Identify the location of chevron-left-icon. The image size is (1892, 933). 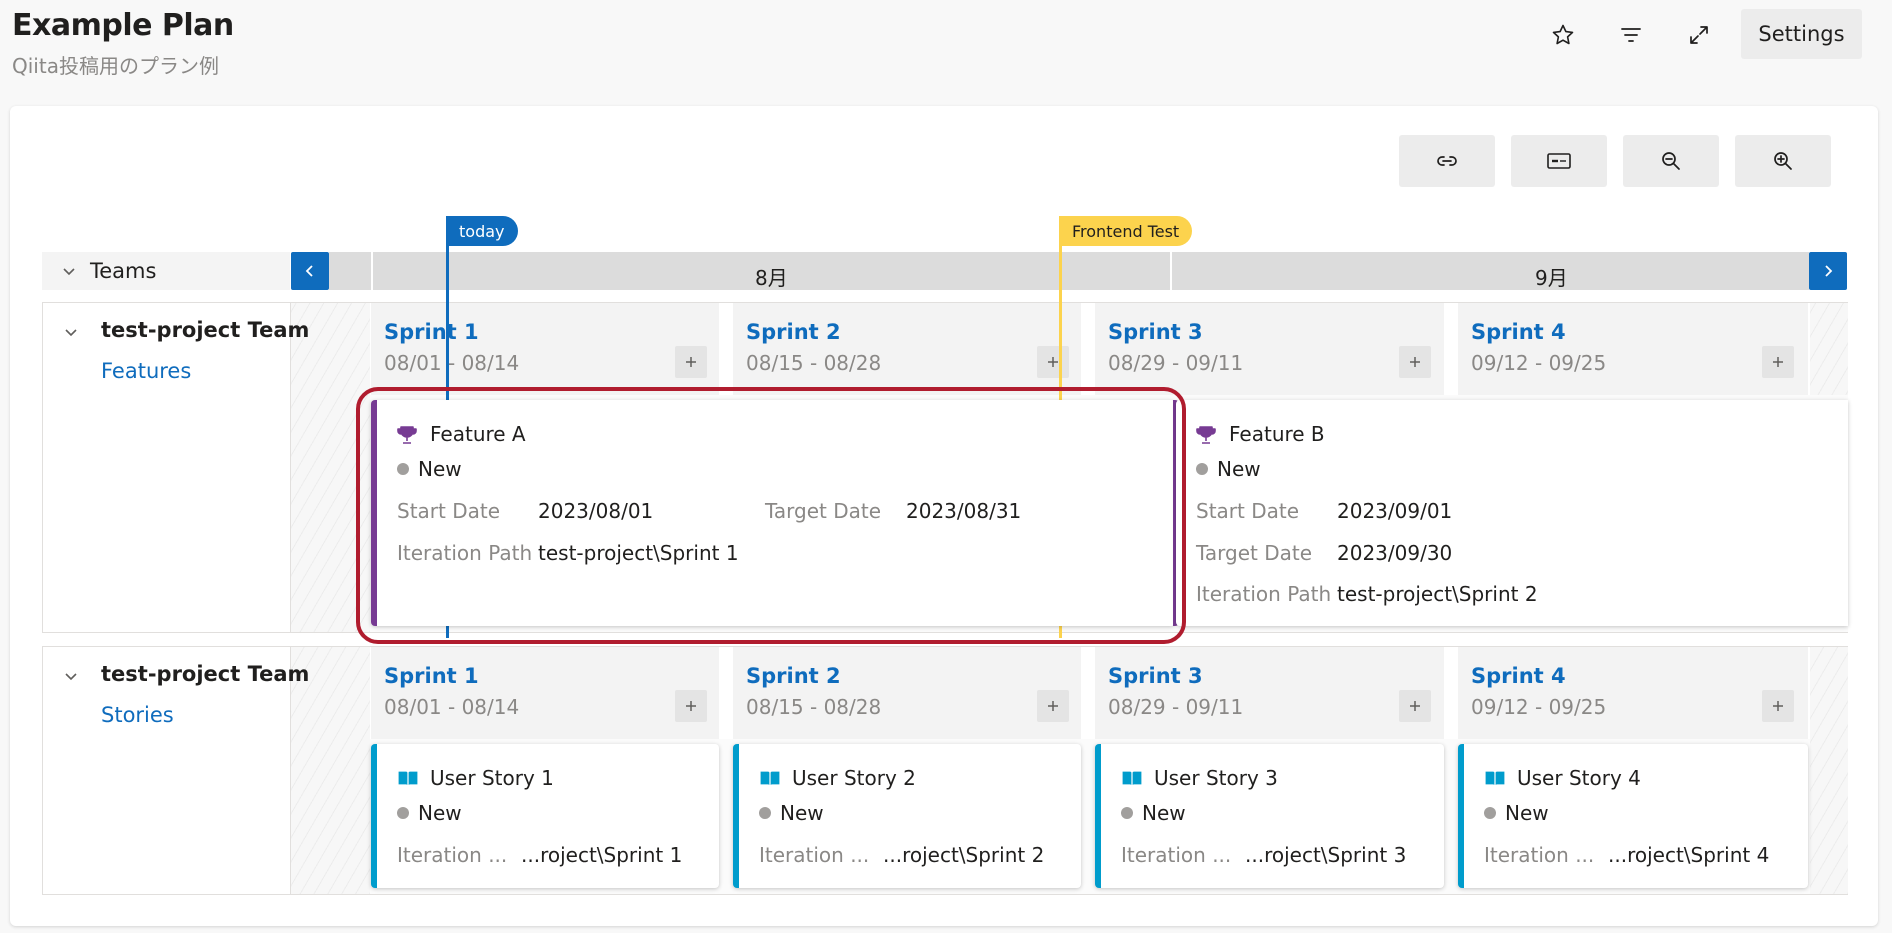
(309, 271).